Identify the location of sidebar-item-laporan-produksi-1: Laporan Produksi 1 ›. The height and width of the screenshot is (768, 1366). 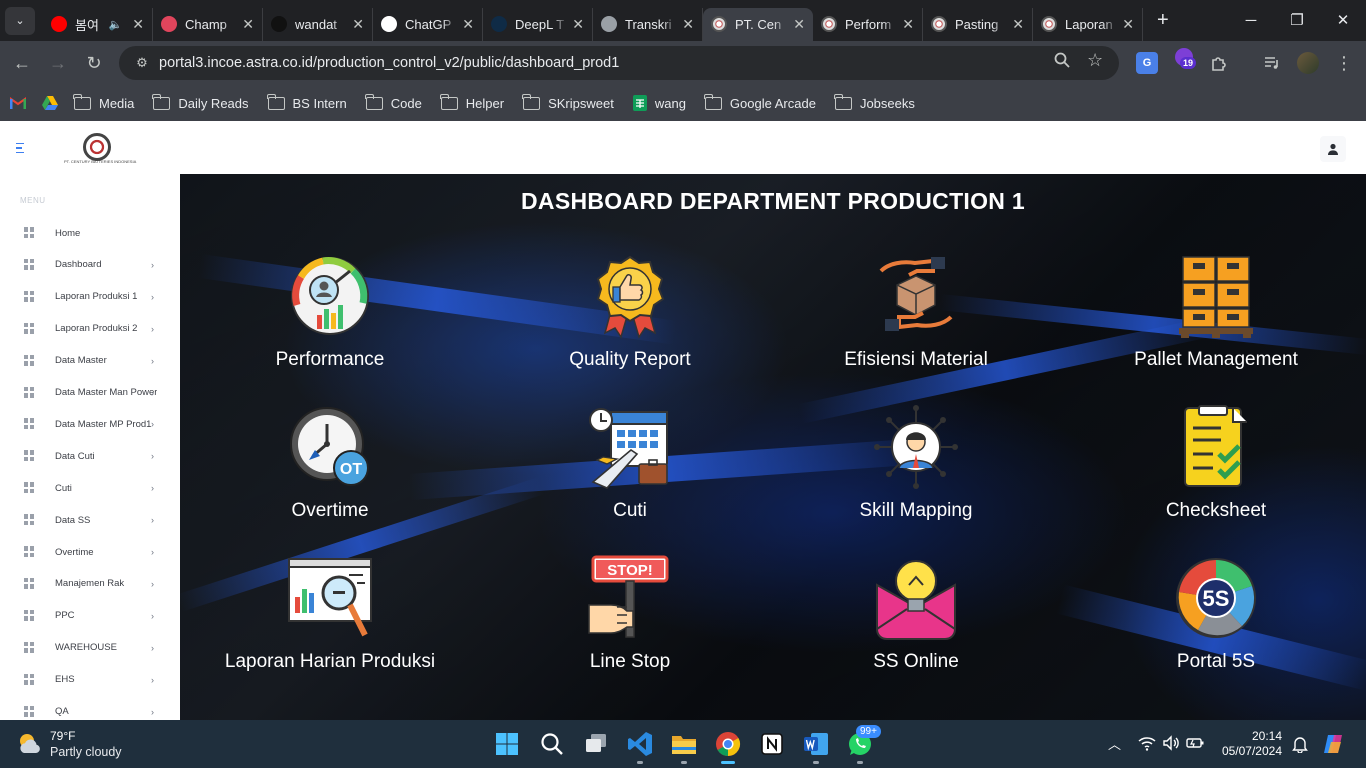
(90, 297).